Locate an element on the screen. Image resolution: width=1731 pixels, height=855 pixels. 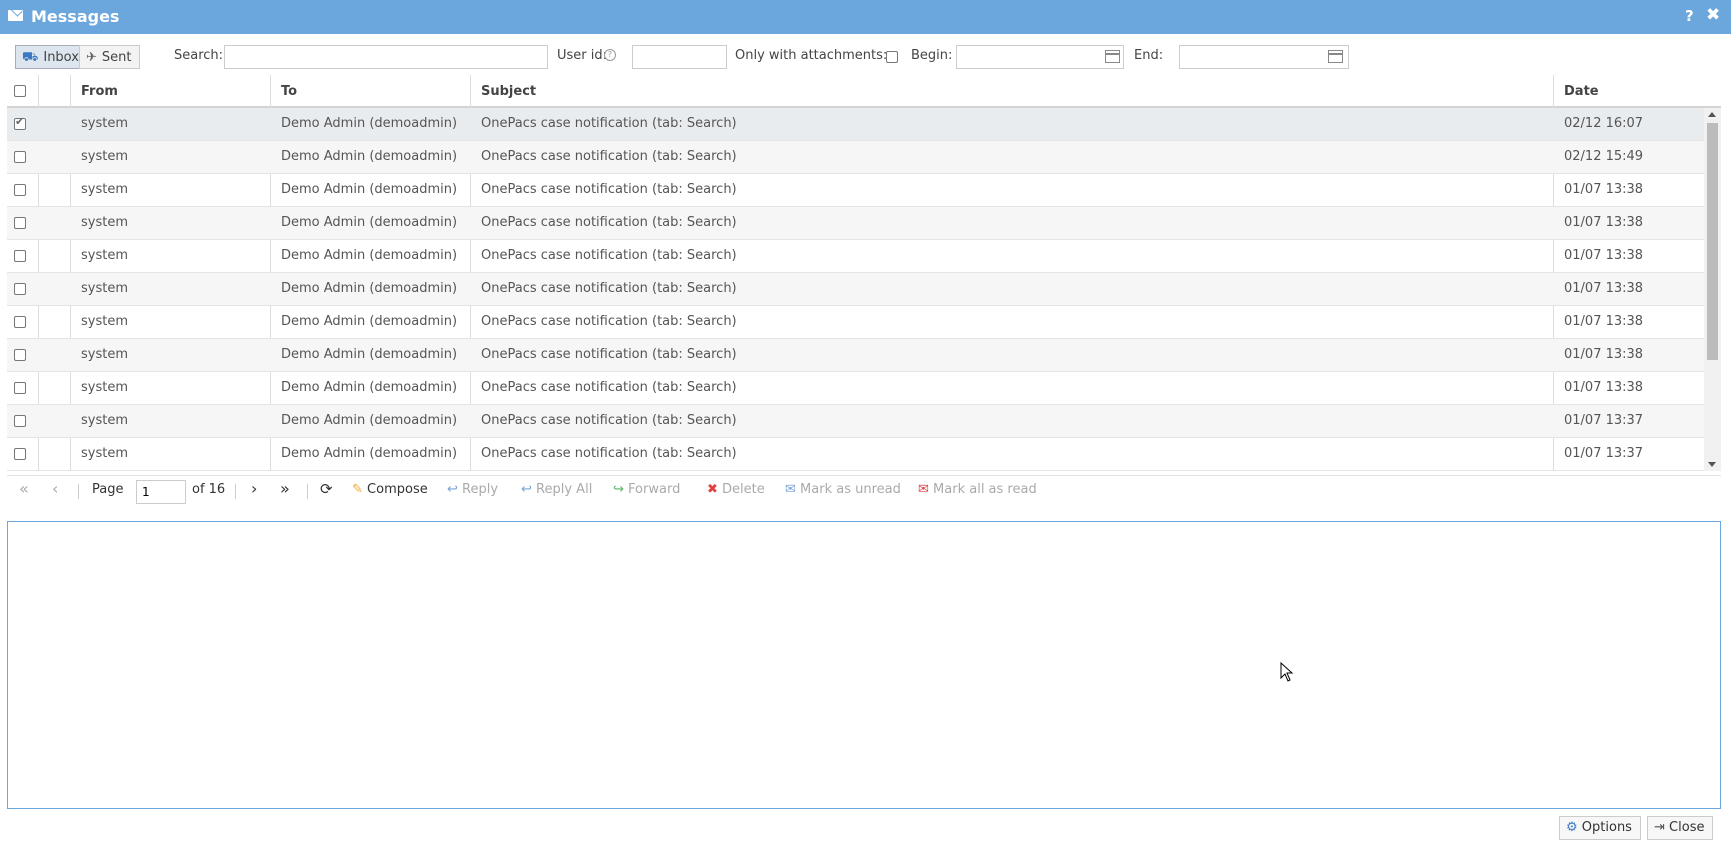
column-header-date: Date is located at coordinates (1581, 91).